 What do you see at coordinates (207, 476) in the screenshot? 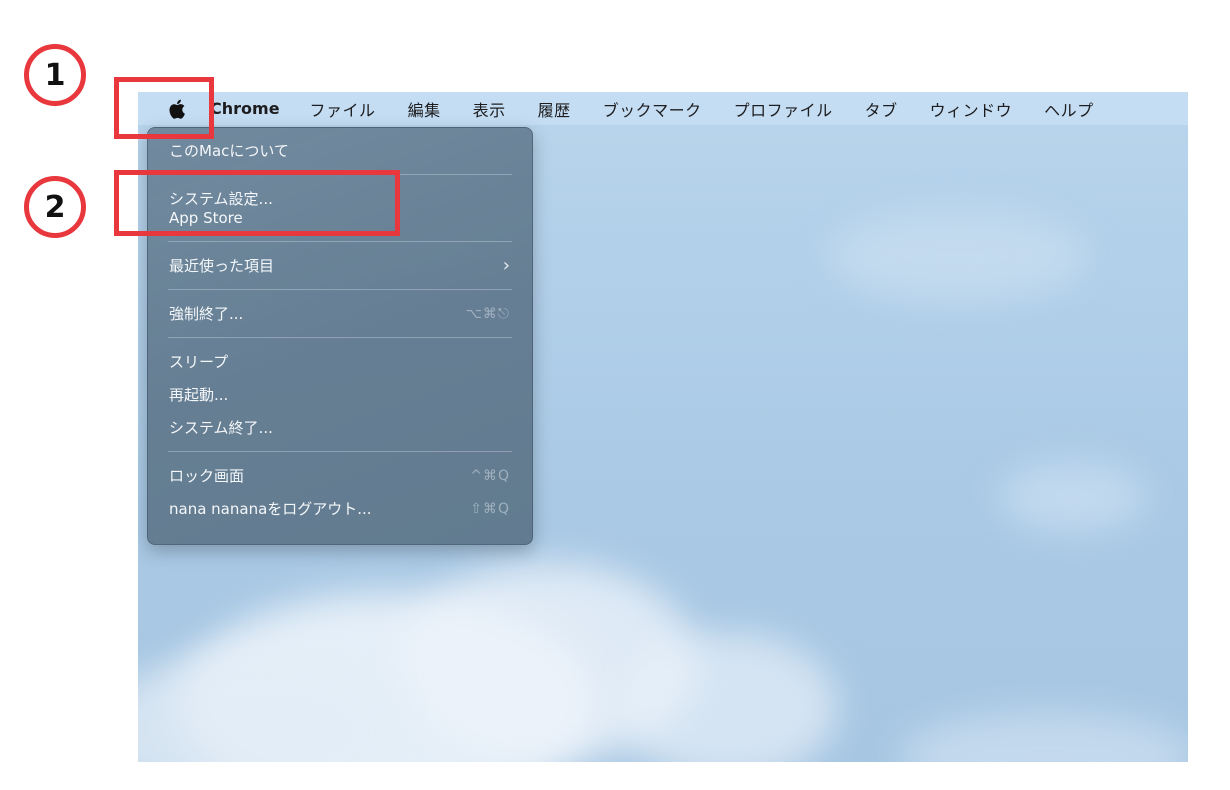
I see `menu-item-label: ロック画面` at bounding box center [207, 476].